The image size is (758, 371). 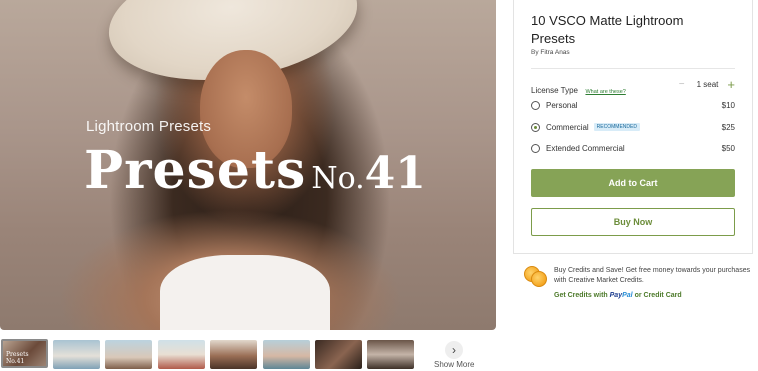 What do you see at coordinates (535, 127) in the screenshot?
I see `radio-commercial` at bounding box center [535, 127].